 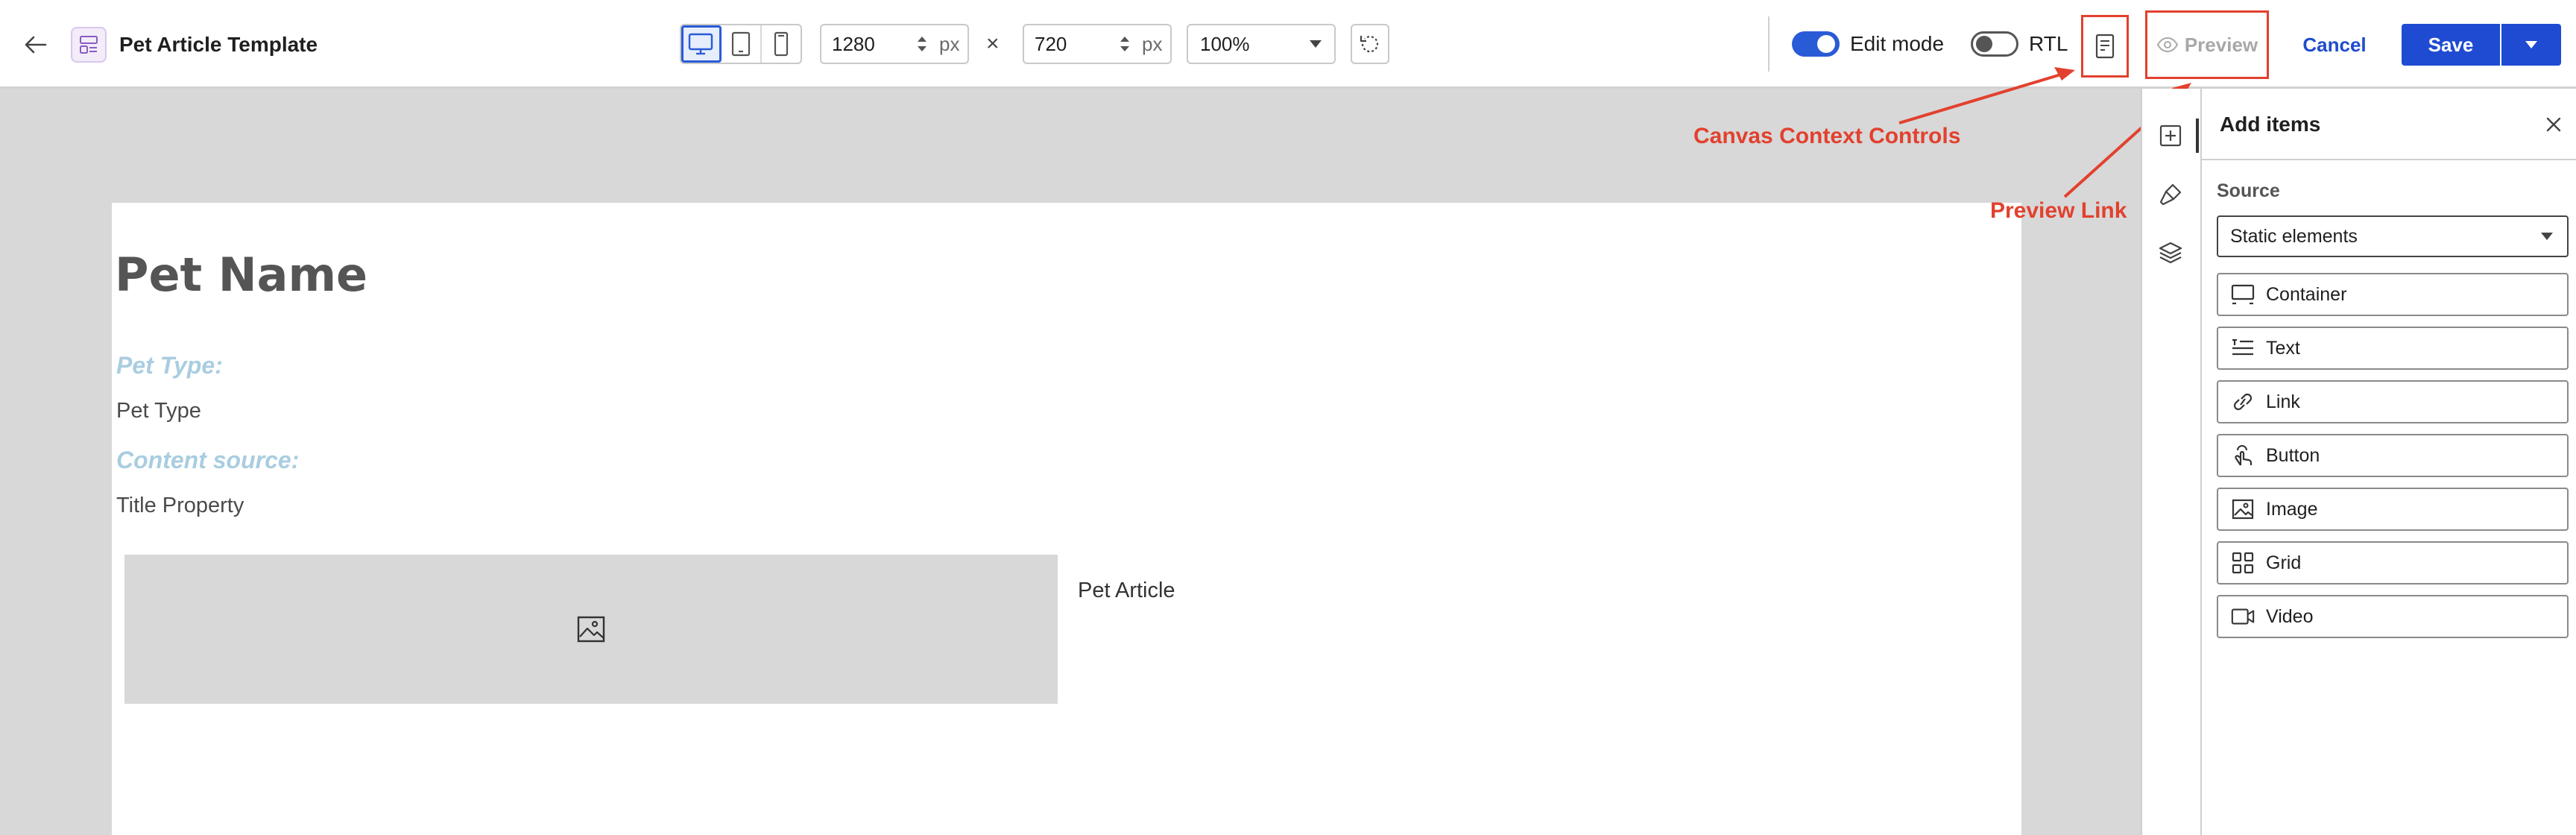 I want to click on item-link: Link, so click(x=2393, y=401).